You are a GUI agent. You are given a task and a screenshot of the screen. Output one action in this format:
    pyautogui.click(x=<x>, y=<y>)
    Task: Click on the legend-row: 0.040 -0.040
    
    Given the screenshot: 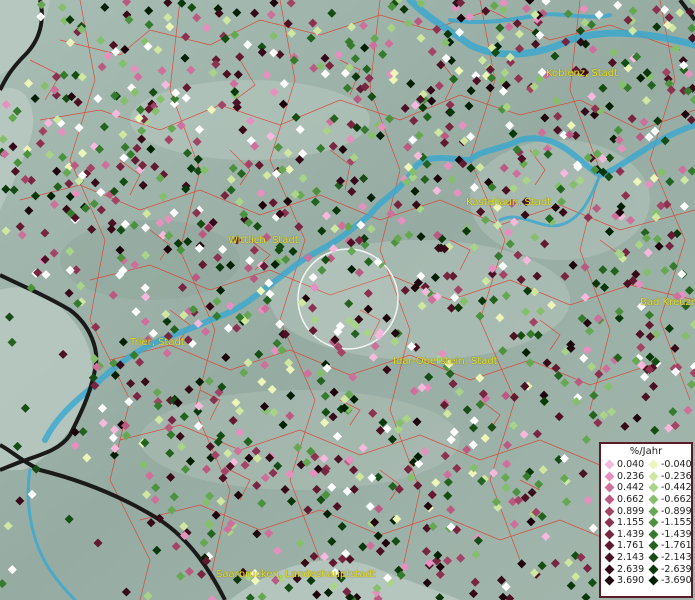 What is the action you would take?
    pyautogui.click(x=648, y=465)
    